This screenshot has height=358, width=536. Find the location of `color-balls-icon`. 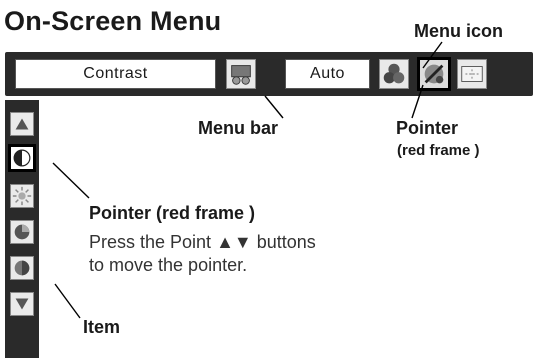

color-balls-icon is located at coordinates (394, 74).